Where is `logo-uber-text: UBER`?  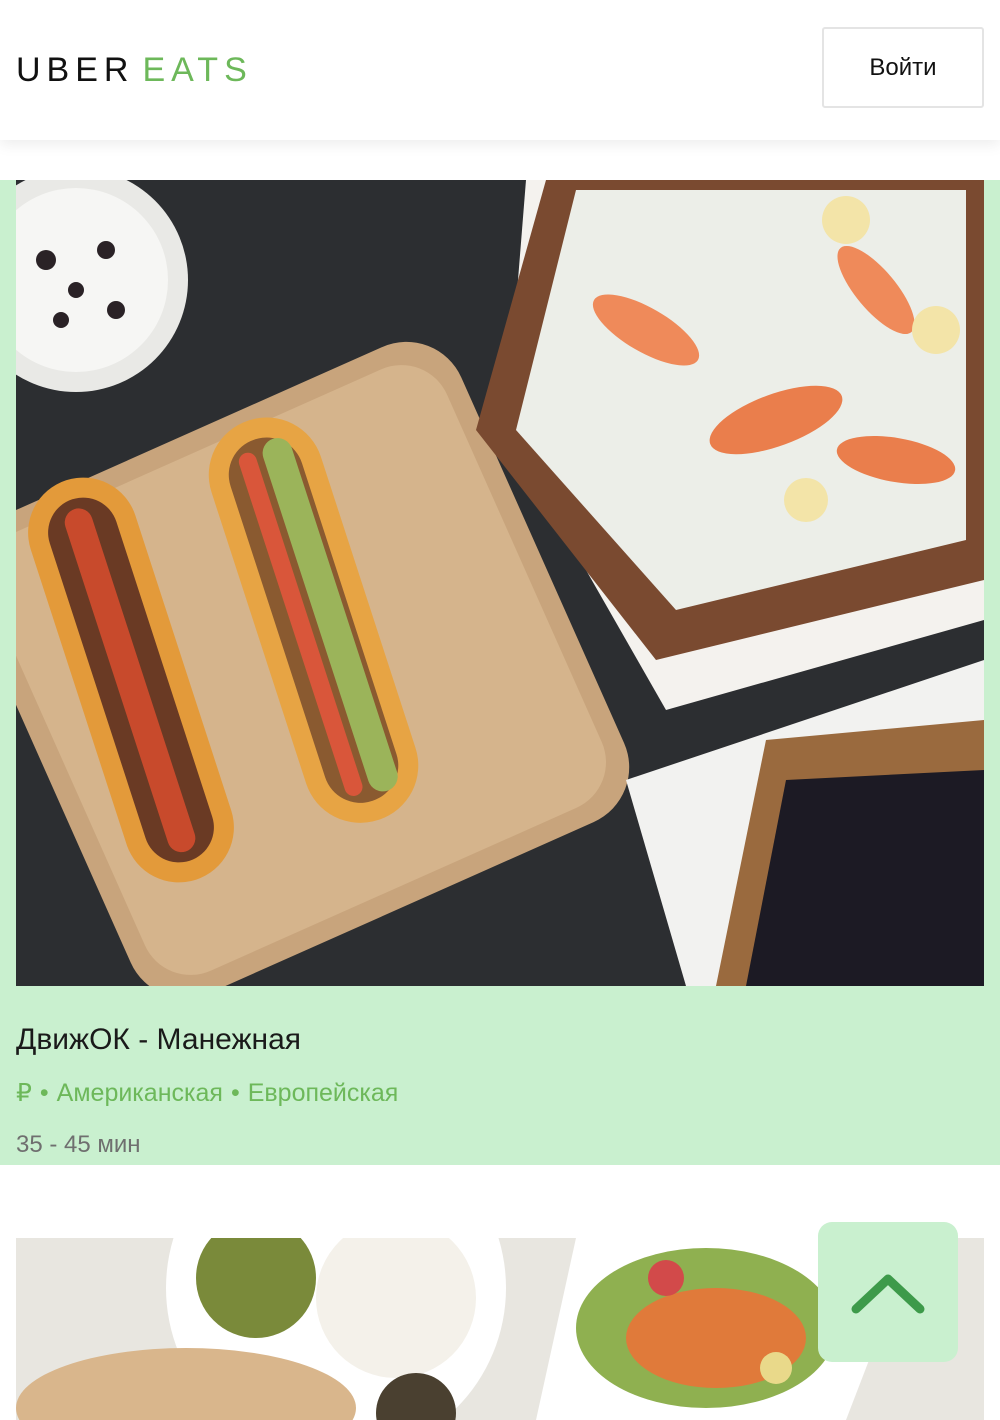
logo-uber-text: UBER is located at coordinates (75, 70).